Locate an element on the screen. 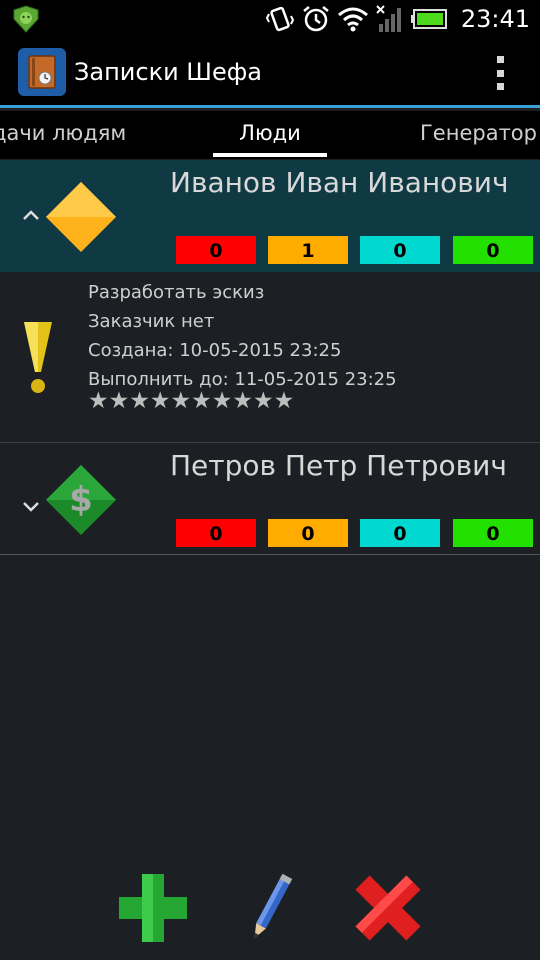 This screenshot has width=540, height=960. person-group-header: $ Петров Петр Петрович 0 0 0 0 is located at coordinates (270, 499).